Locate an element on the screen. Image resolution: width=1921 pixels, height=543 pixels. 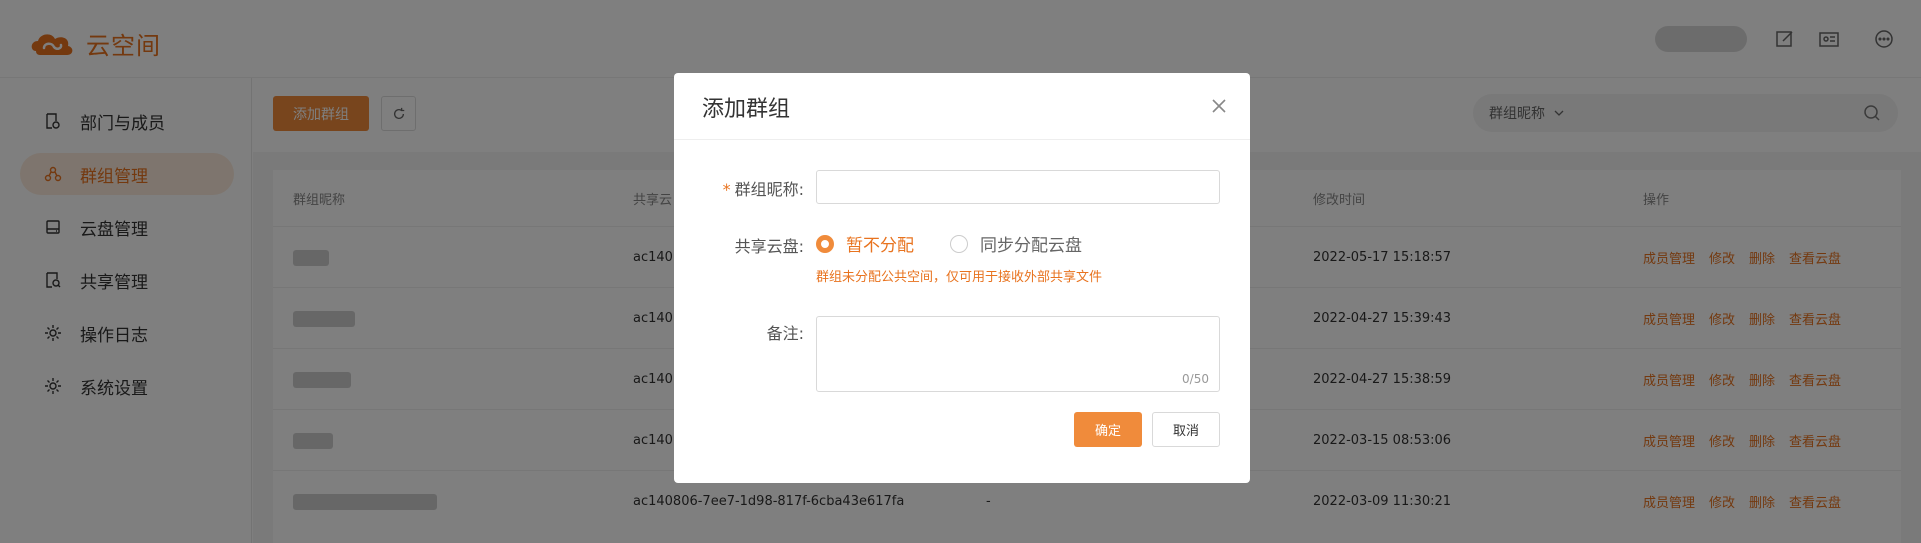
dialog-title: 添加群组 is located at coordinates (746, 109).